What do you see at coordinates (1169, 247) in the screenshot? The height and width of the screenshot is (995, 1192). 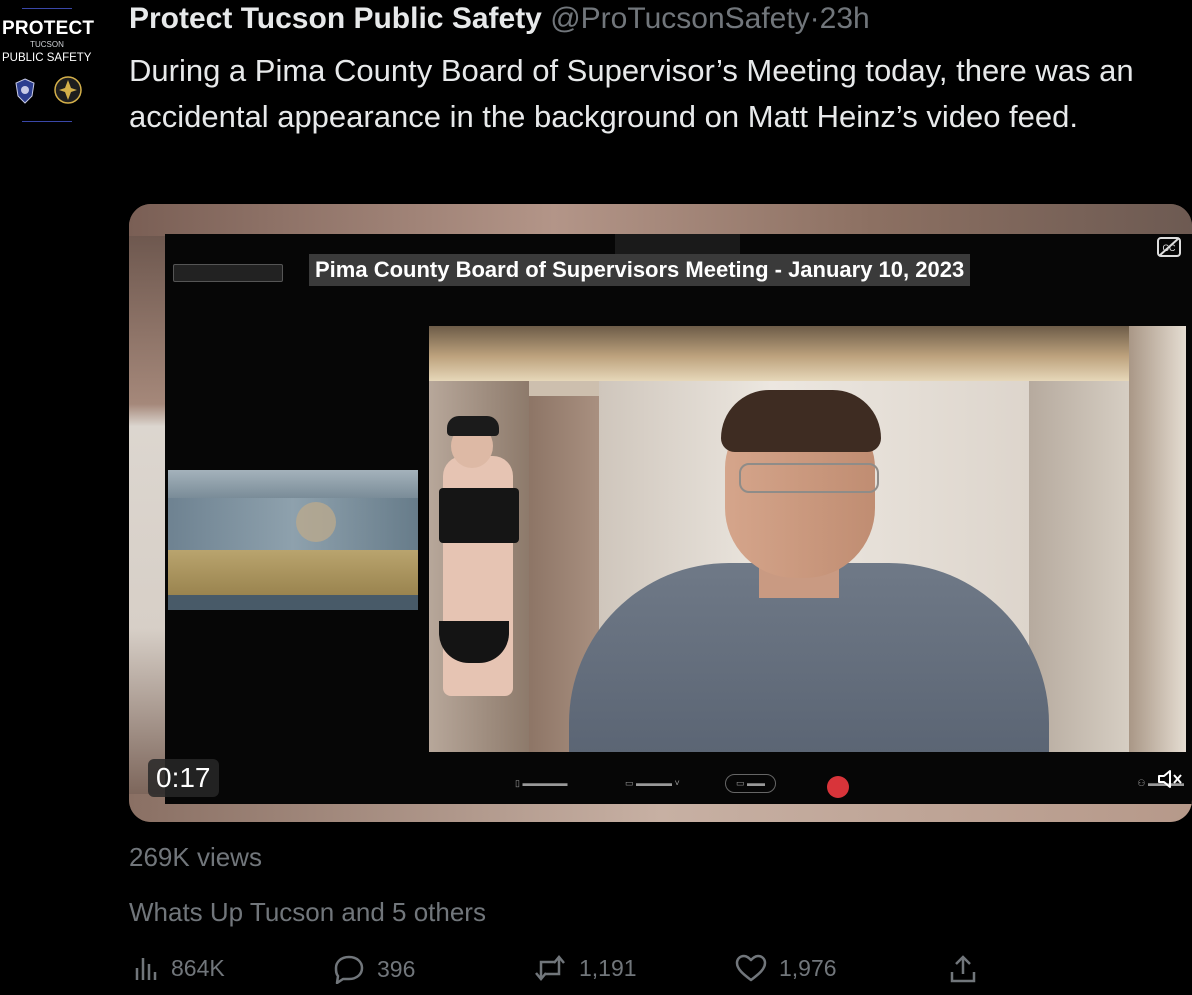 I see `closed-captions-icon: CC` at bounding box center [1169, 247].